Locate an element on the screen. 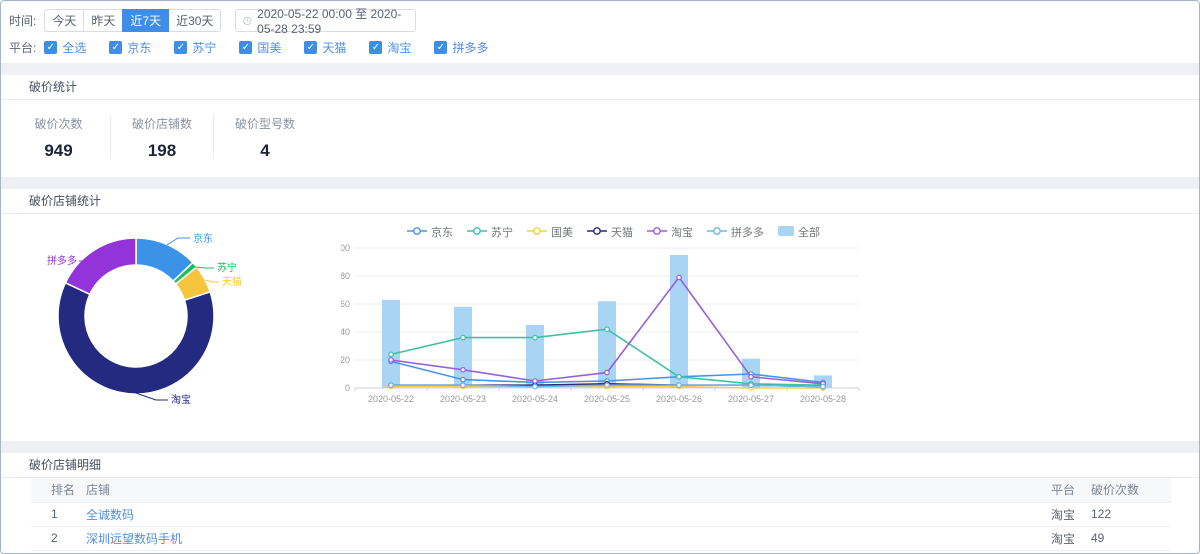  platform-filter-label: 平台: is located at coordinates (23, 48).